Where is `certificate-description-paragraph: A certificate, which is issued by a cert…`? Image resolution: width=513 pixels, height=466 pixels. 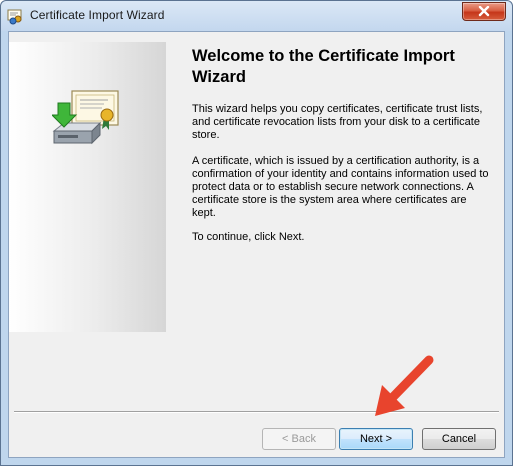 certificate-description-paragraph: A certificate, which is issued by a cert… is located at coordinates (340, 187).